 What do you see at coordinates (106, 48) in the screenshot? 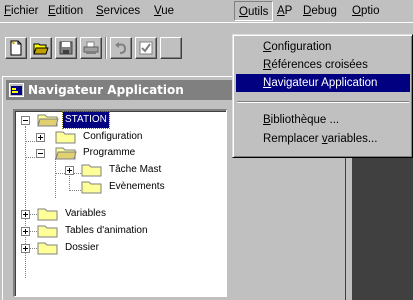
I see `toolbar-separator` at bounding box center [106, 48].